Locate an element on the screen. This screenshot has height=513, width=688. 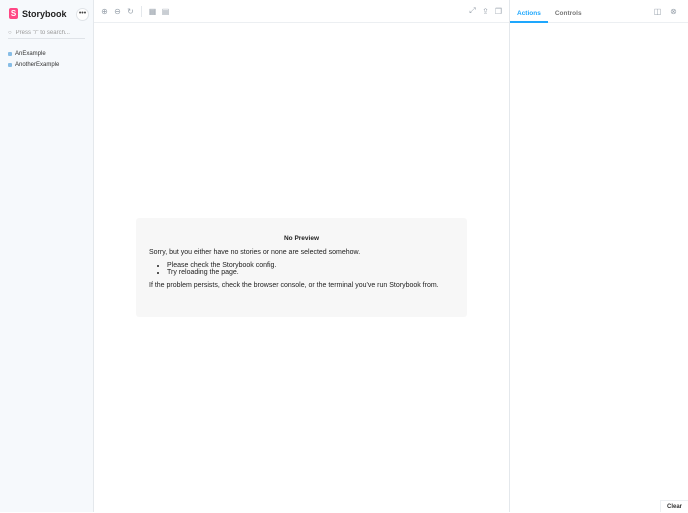
search-box: ○ is located at coordinates (46, 33).